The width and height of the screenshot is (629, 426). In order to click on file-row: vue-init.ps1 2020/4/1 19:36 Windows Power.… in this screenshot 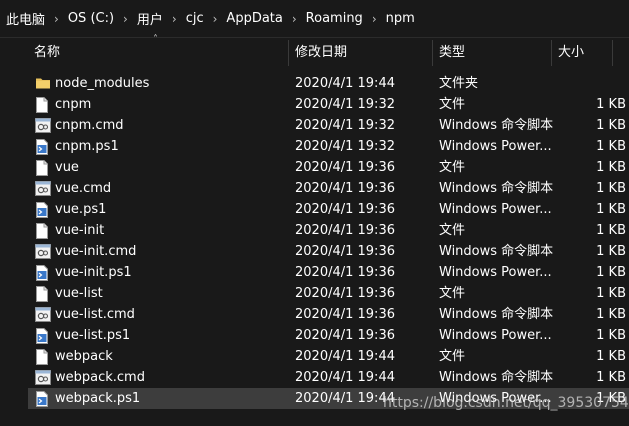, I will do `click(328, 272)`.